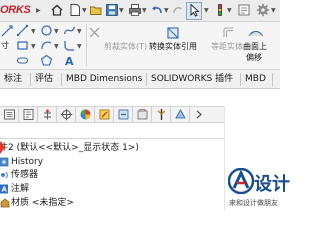 The width and height of the screenshot is (320, 240). Describe the element at coordinates (25, 175) in the screenshot. I see `sensors-label: 传感器` at that location.